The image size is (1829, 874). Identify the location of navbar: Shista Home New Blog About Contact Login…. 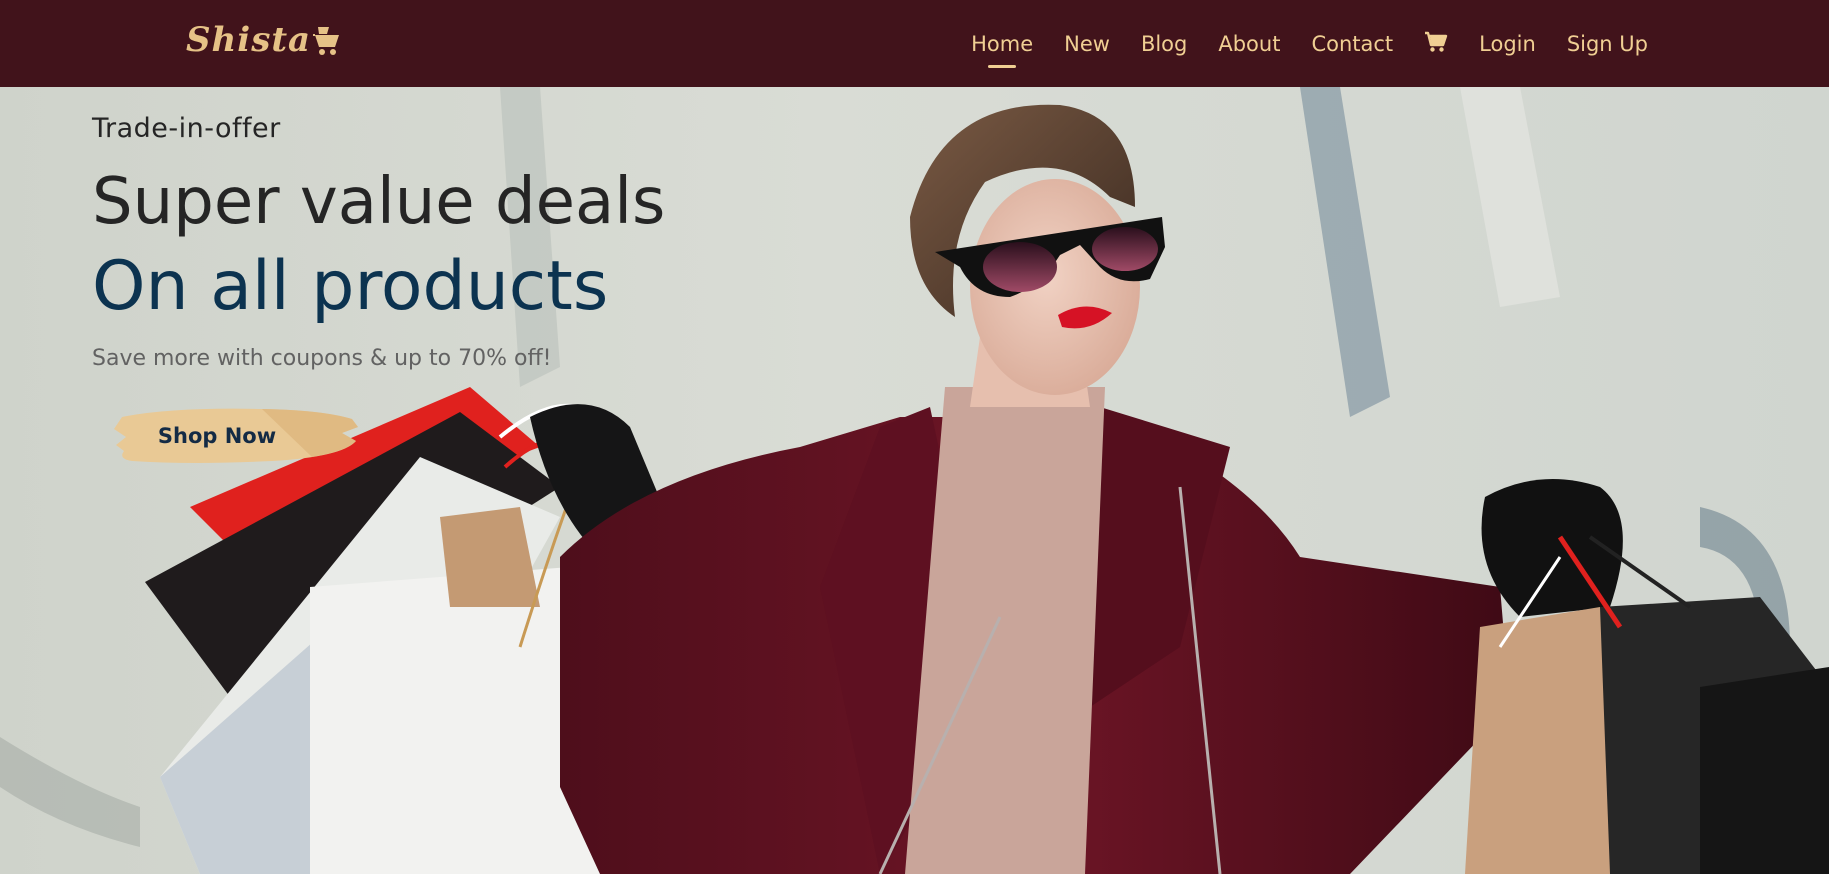
(914, 43).